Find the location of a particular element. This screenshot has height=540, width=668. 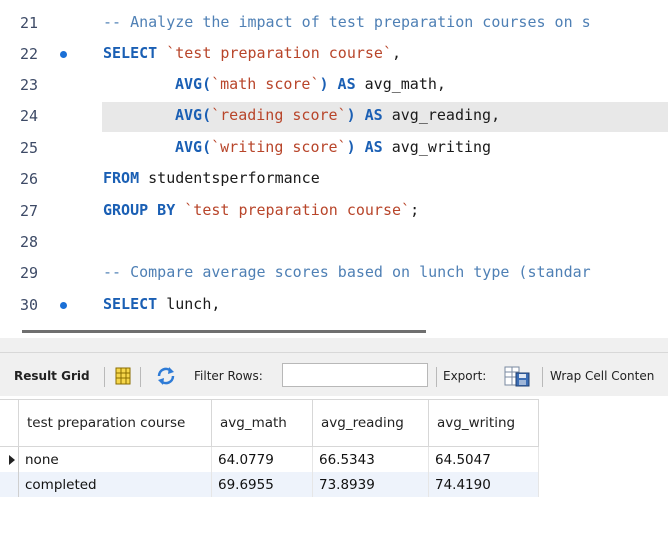

code-line-28: 28 is located at coordinates (334, 242).